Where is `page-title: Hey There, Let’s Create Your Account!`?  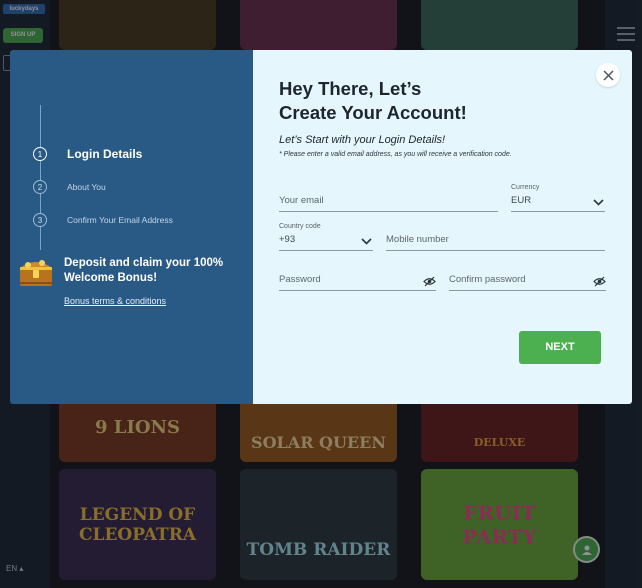 page-title: Hey There, Let’s Create Your Account! is located at coordinates (373, 101).